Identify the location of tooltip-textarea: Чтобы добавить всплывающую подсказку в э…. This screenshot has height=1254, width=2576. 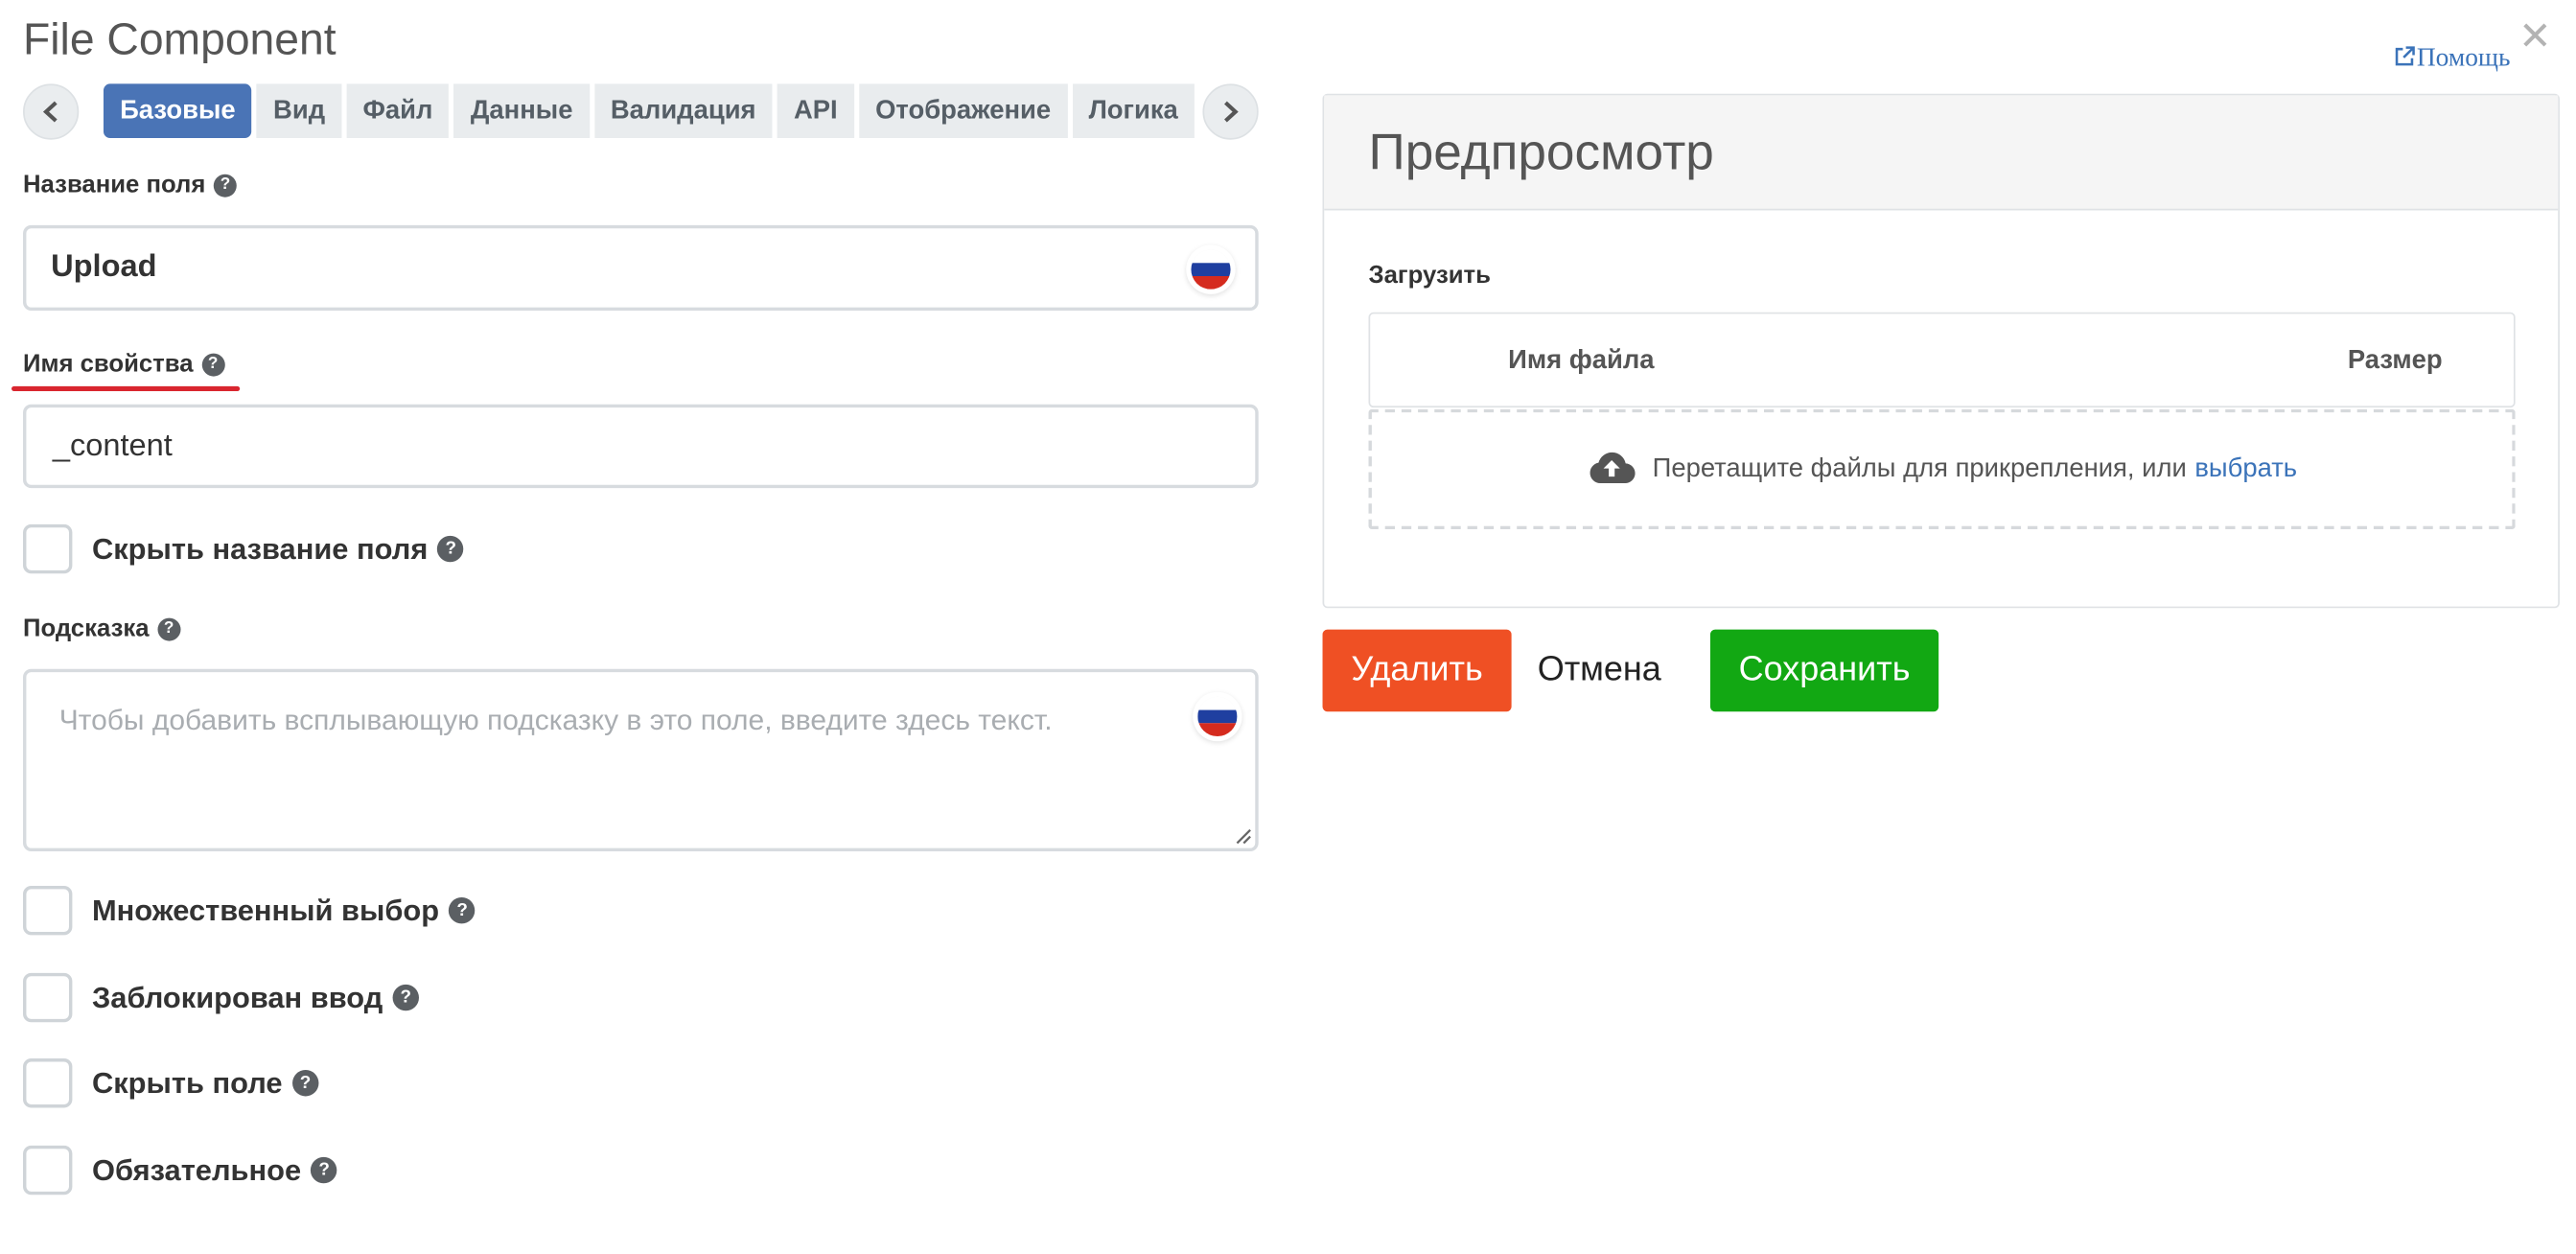
(640, 760).